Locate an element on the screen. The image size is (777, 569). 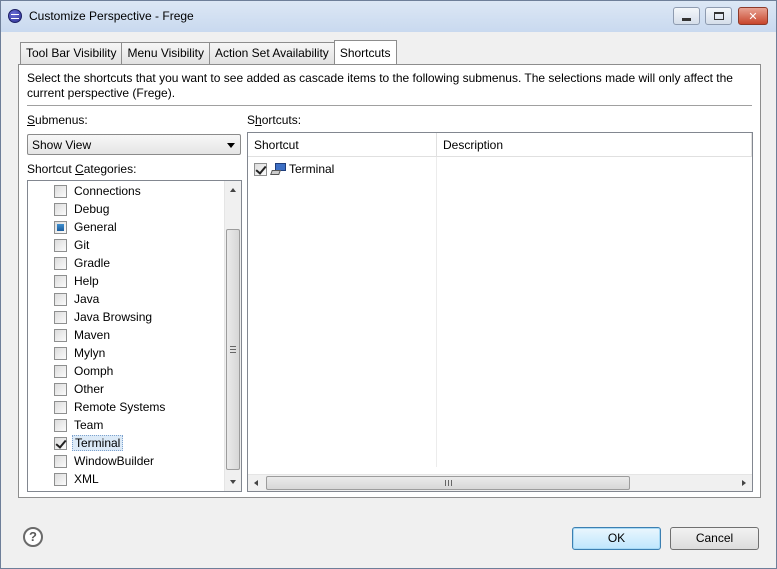
category-label: Gradle is located at coordinates (92, 263).